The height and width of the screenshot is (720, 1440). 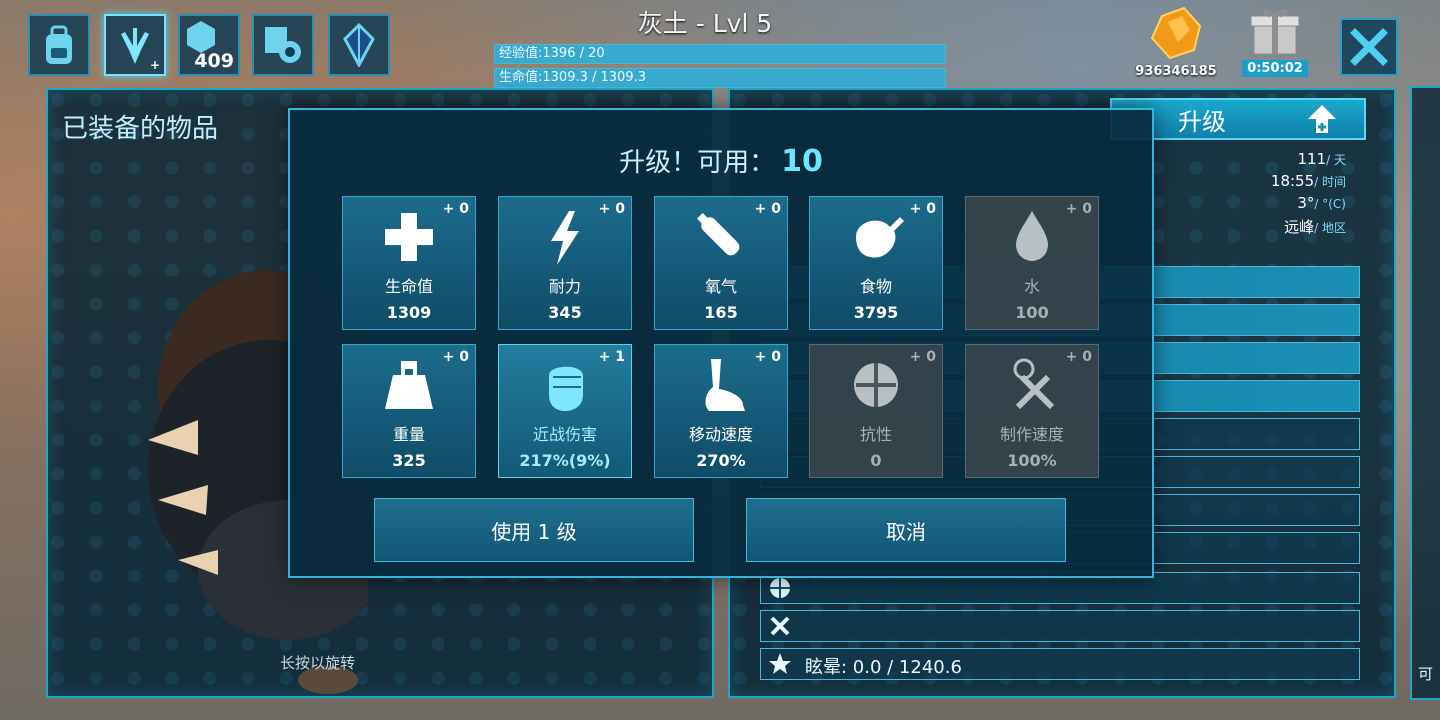 I want to click on gift-icon, so click(x=1275, y=32).